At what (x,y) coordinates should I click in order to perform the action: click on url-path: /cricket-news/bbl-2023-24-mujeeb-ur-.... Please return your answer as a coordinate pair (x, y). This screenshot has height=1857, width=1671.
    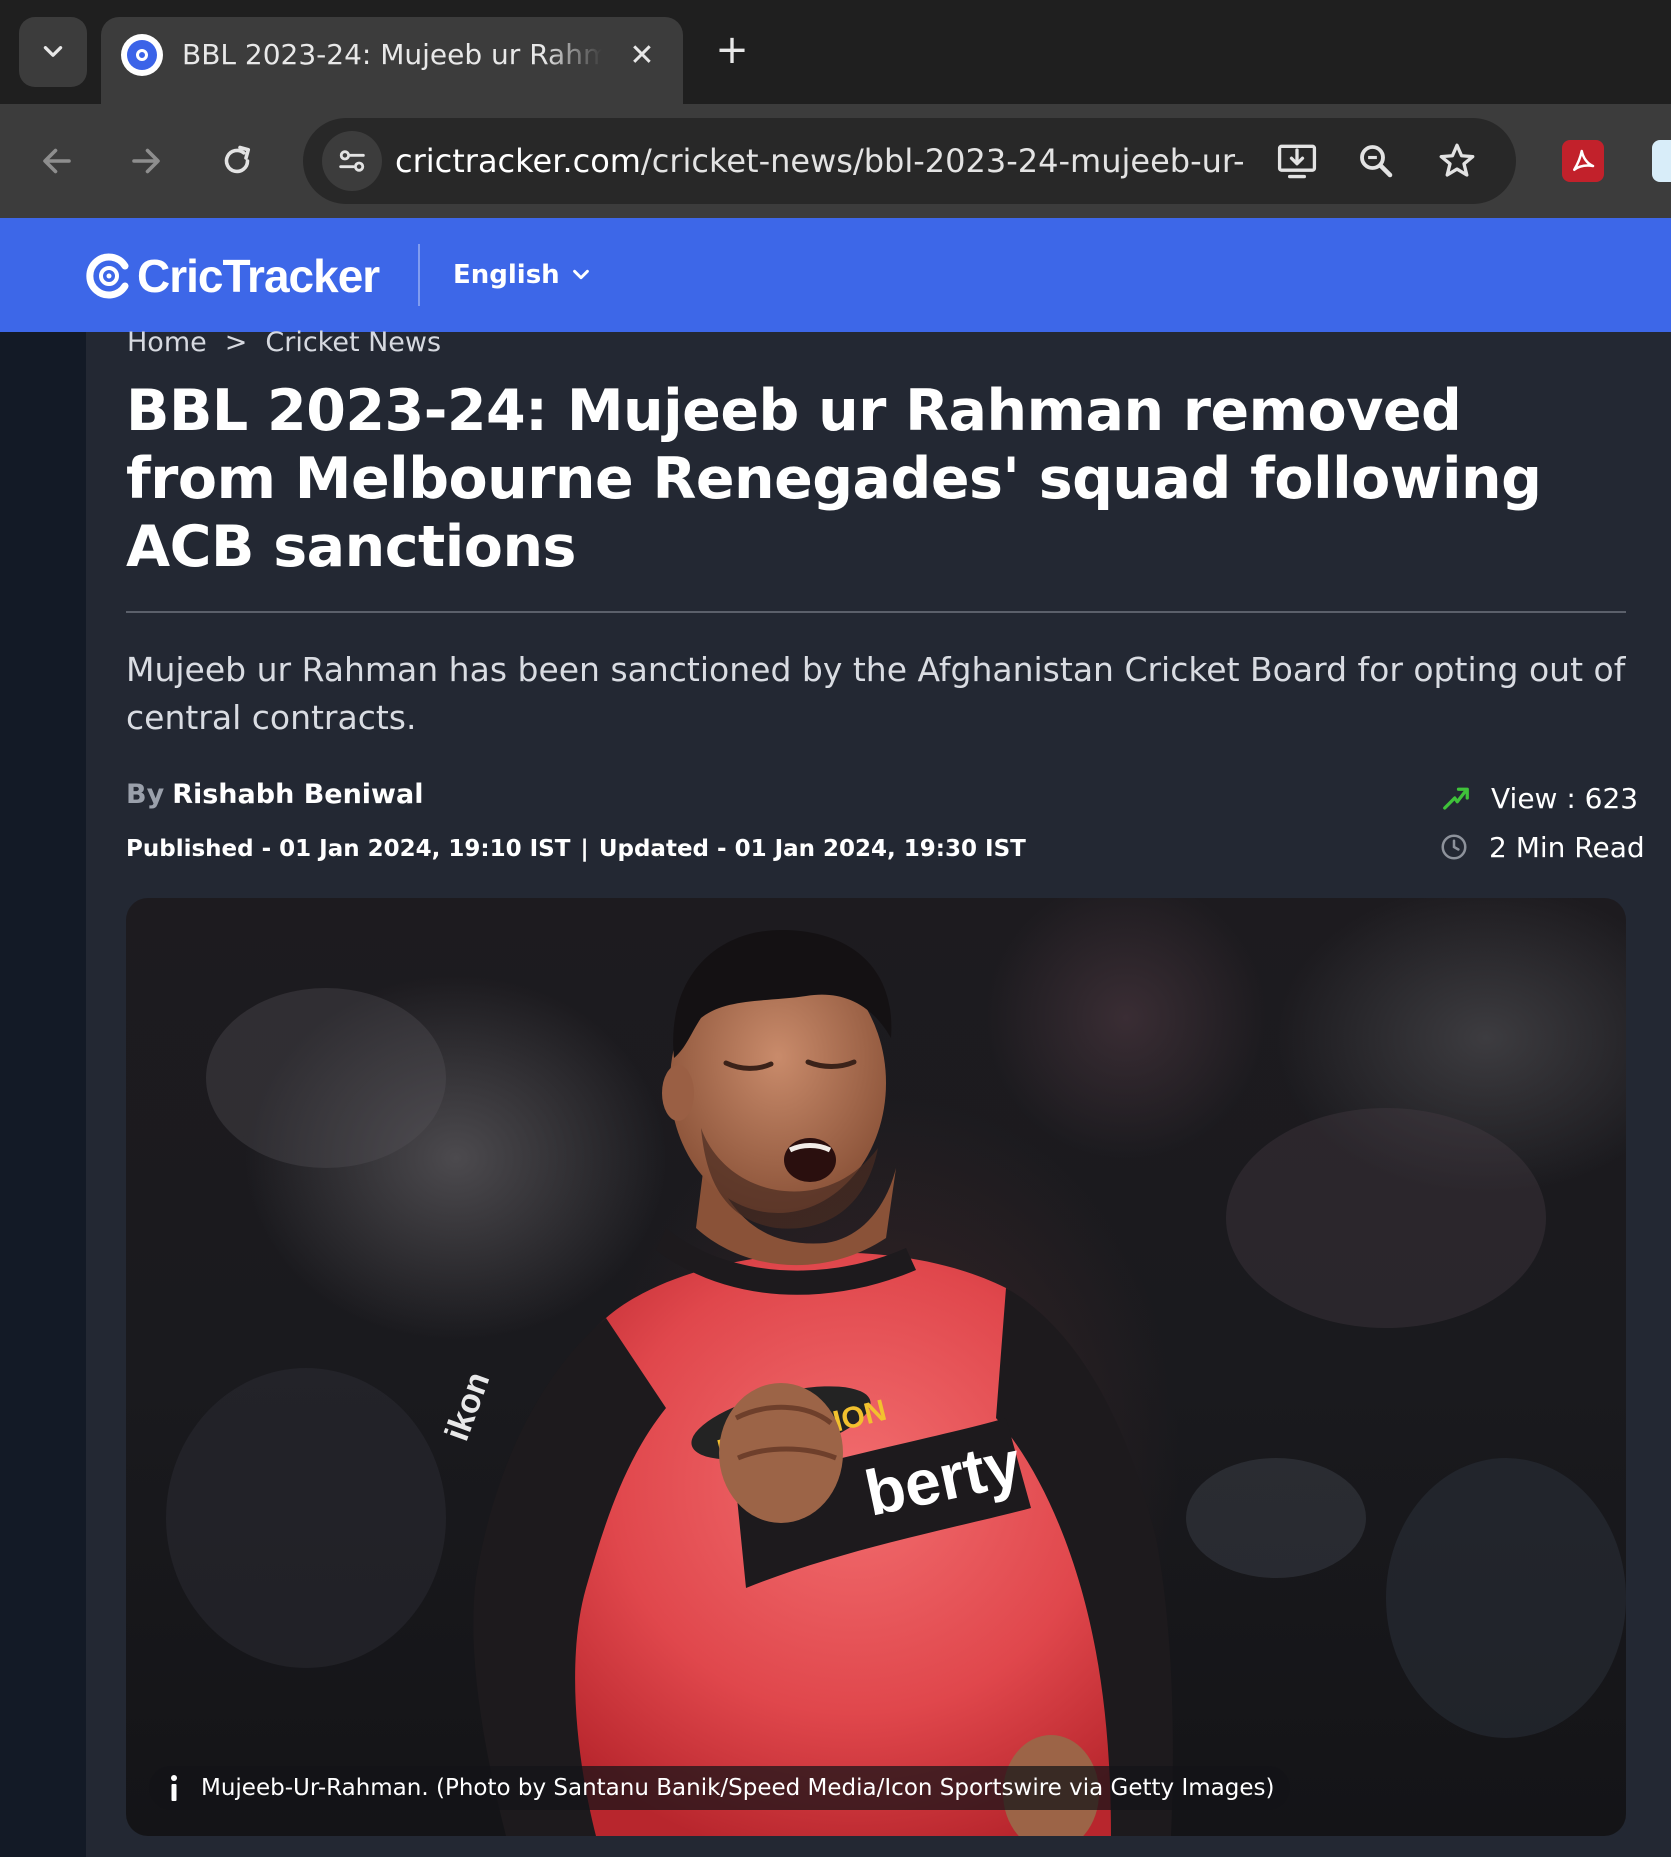
    Looking at the image, I should click on (942, 161).